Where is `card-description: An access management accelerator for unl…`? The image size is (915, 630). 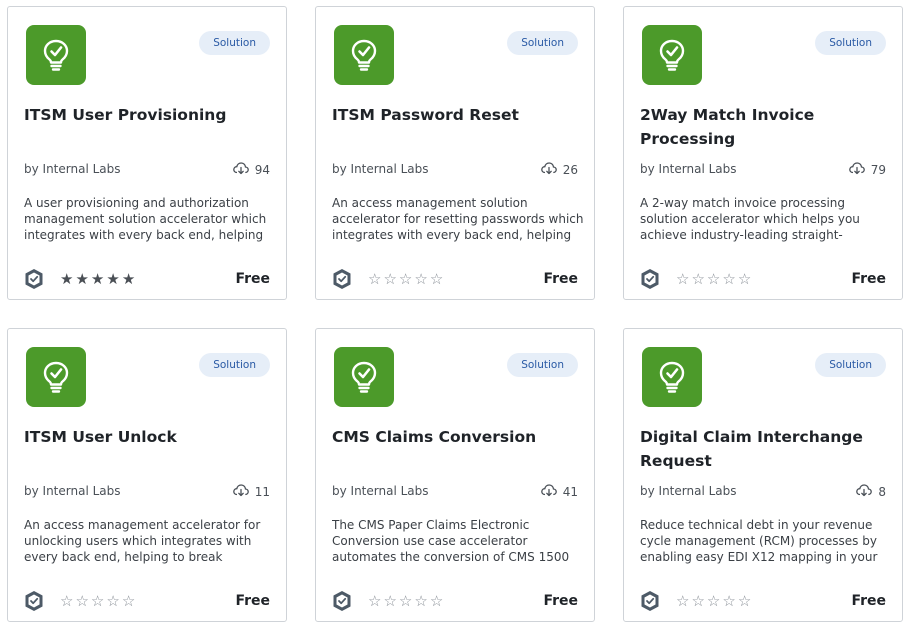
card-description: An access management accelerator for unl… is located at coordinates (142, 541).